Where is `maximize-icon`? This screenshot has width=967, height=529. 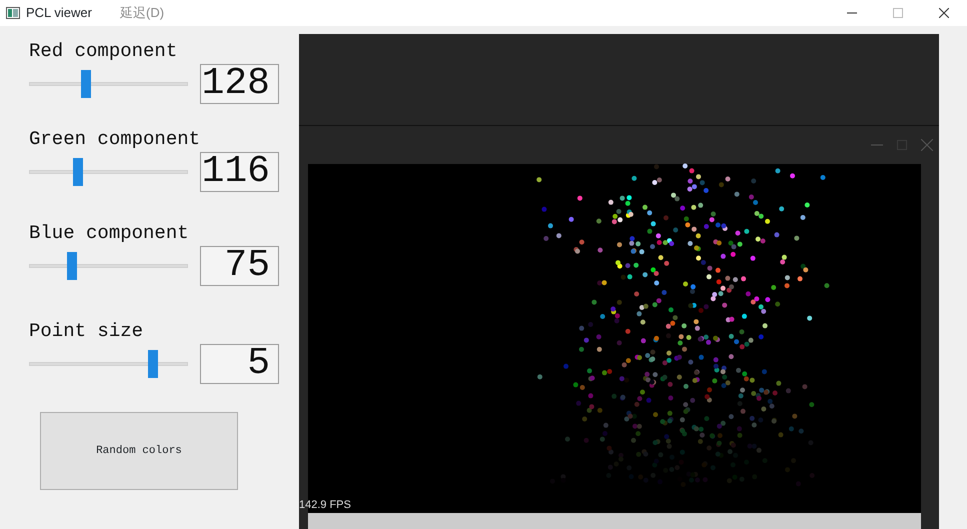 maximize-icon is located at coordinates (898, 13).